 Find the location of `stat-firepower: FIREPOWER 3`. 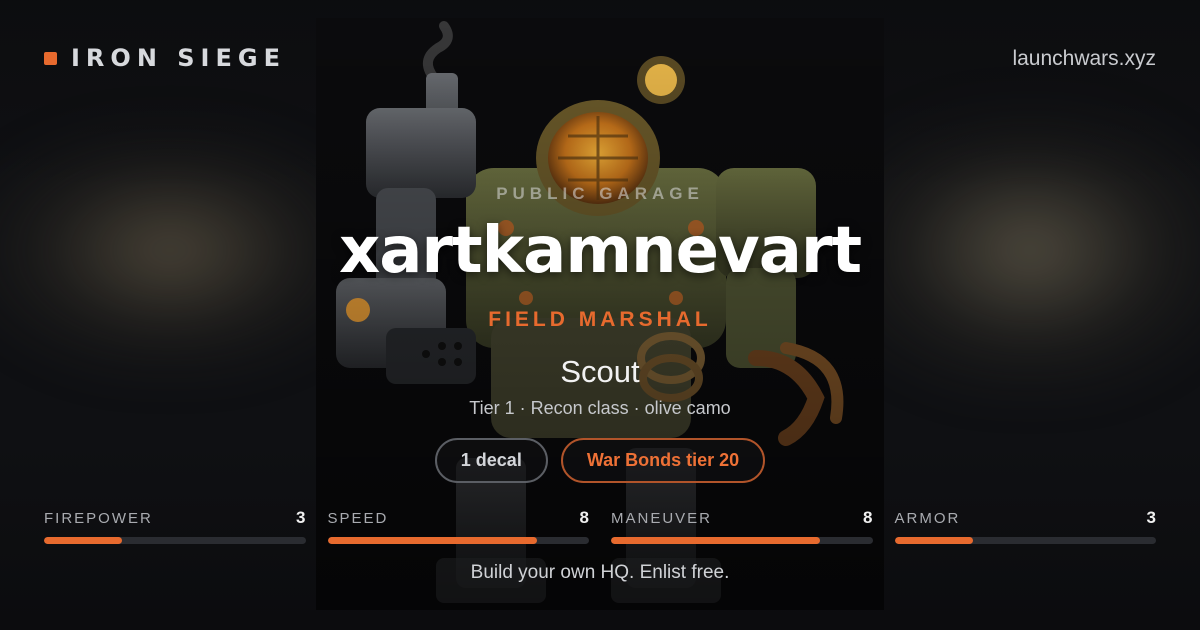

stat-firepower: FIREPOWER 3 is located at coordinates (175, 526).